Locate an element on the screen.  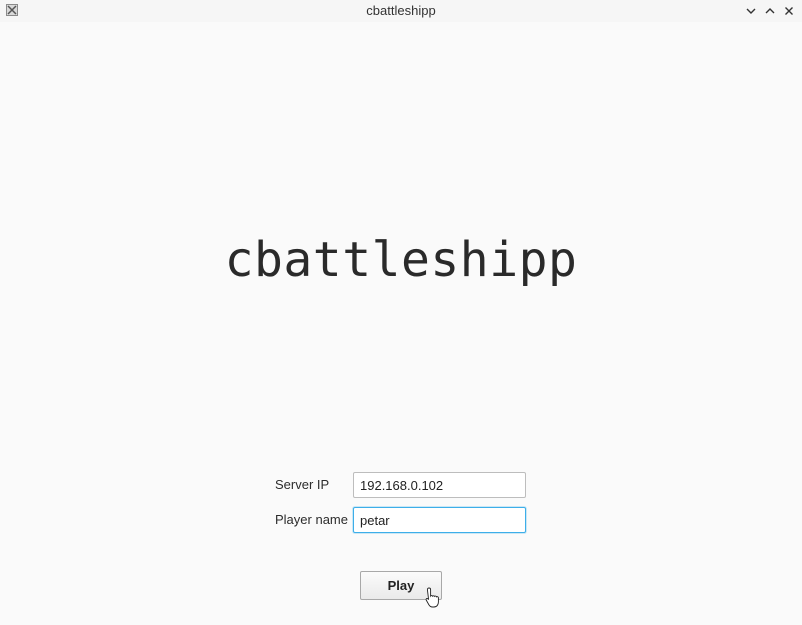
minimize-button is located at coordinates (751, 11).